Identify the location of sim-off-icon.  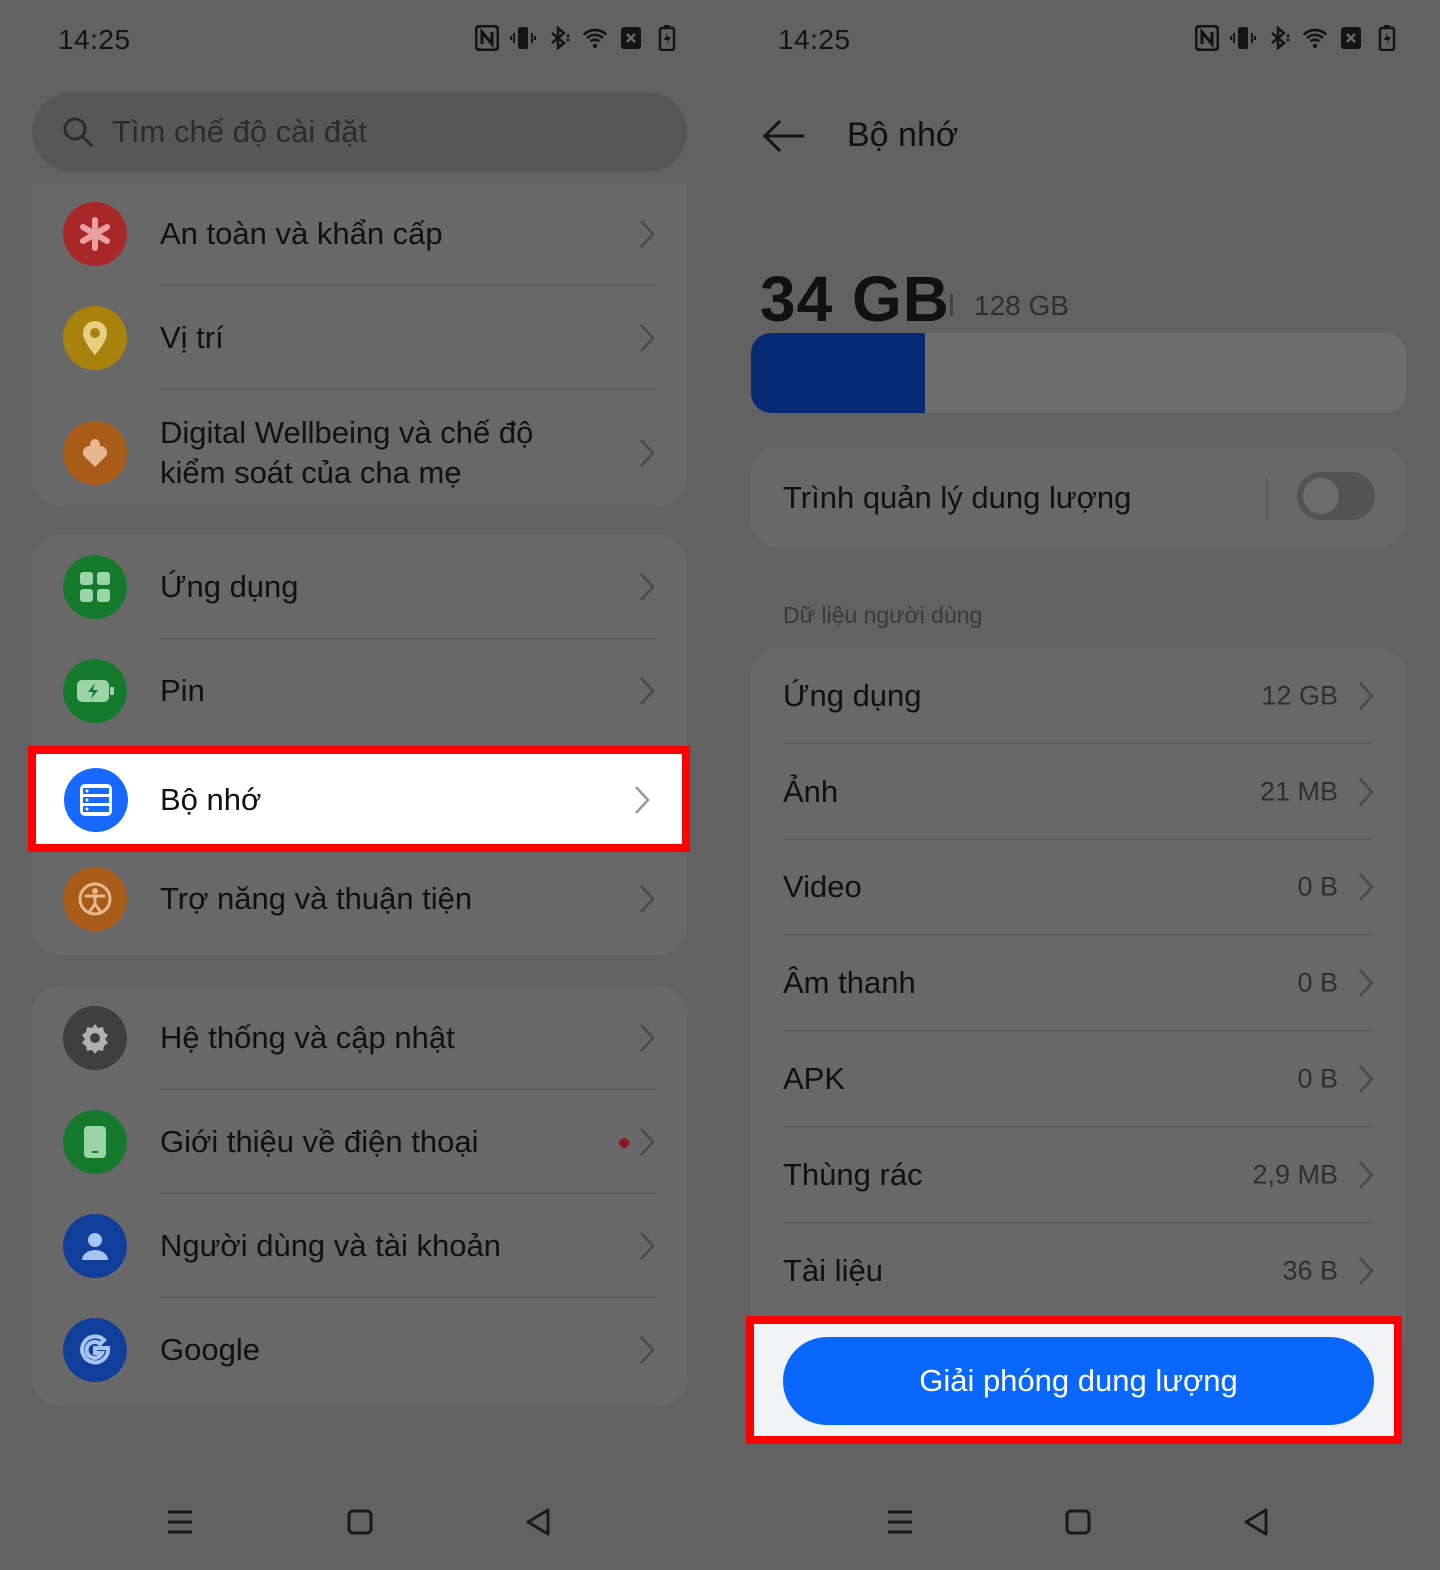
(631, 38).